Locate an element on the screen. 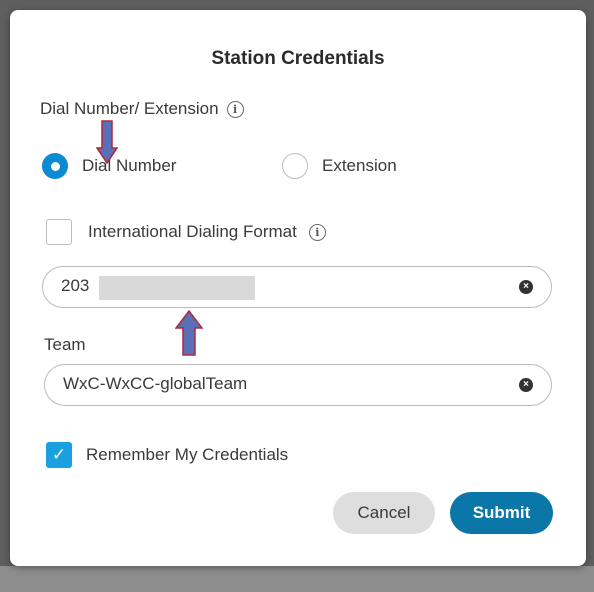 The width and height of the screenshot is (594, 592). dialog-title: Station Credentials is located at coordinates (298, 58).